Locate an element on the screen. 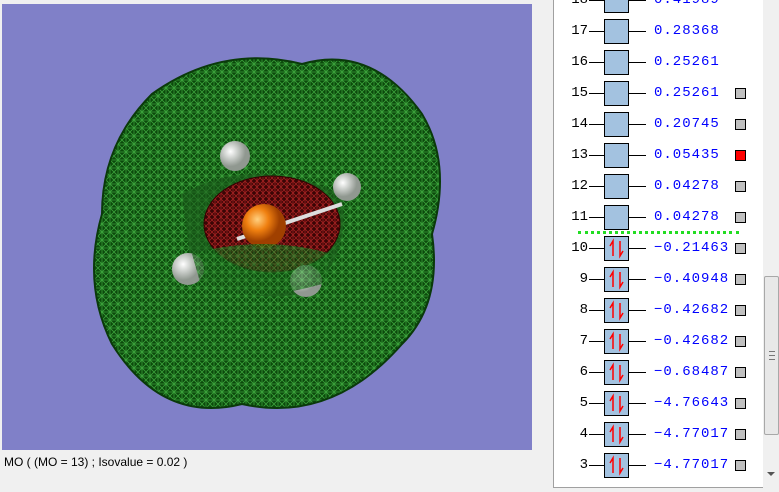 The width and height of the screenshot is (779, 492). orbital-number: 7 is located at coordinates (583, 341).